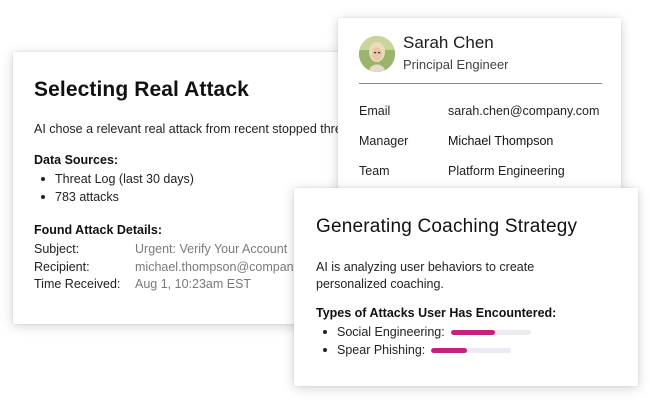  What do you see at coordinates (506, 171) in the screenshot?
I see `field-value: Platform Engineering` at bounding box center [506, 171].